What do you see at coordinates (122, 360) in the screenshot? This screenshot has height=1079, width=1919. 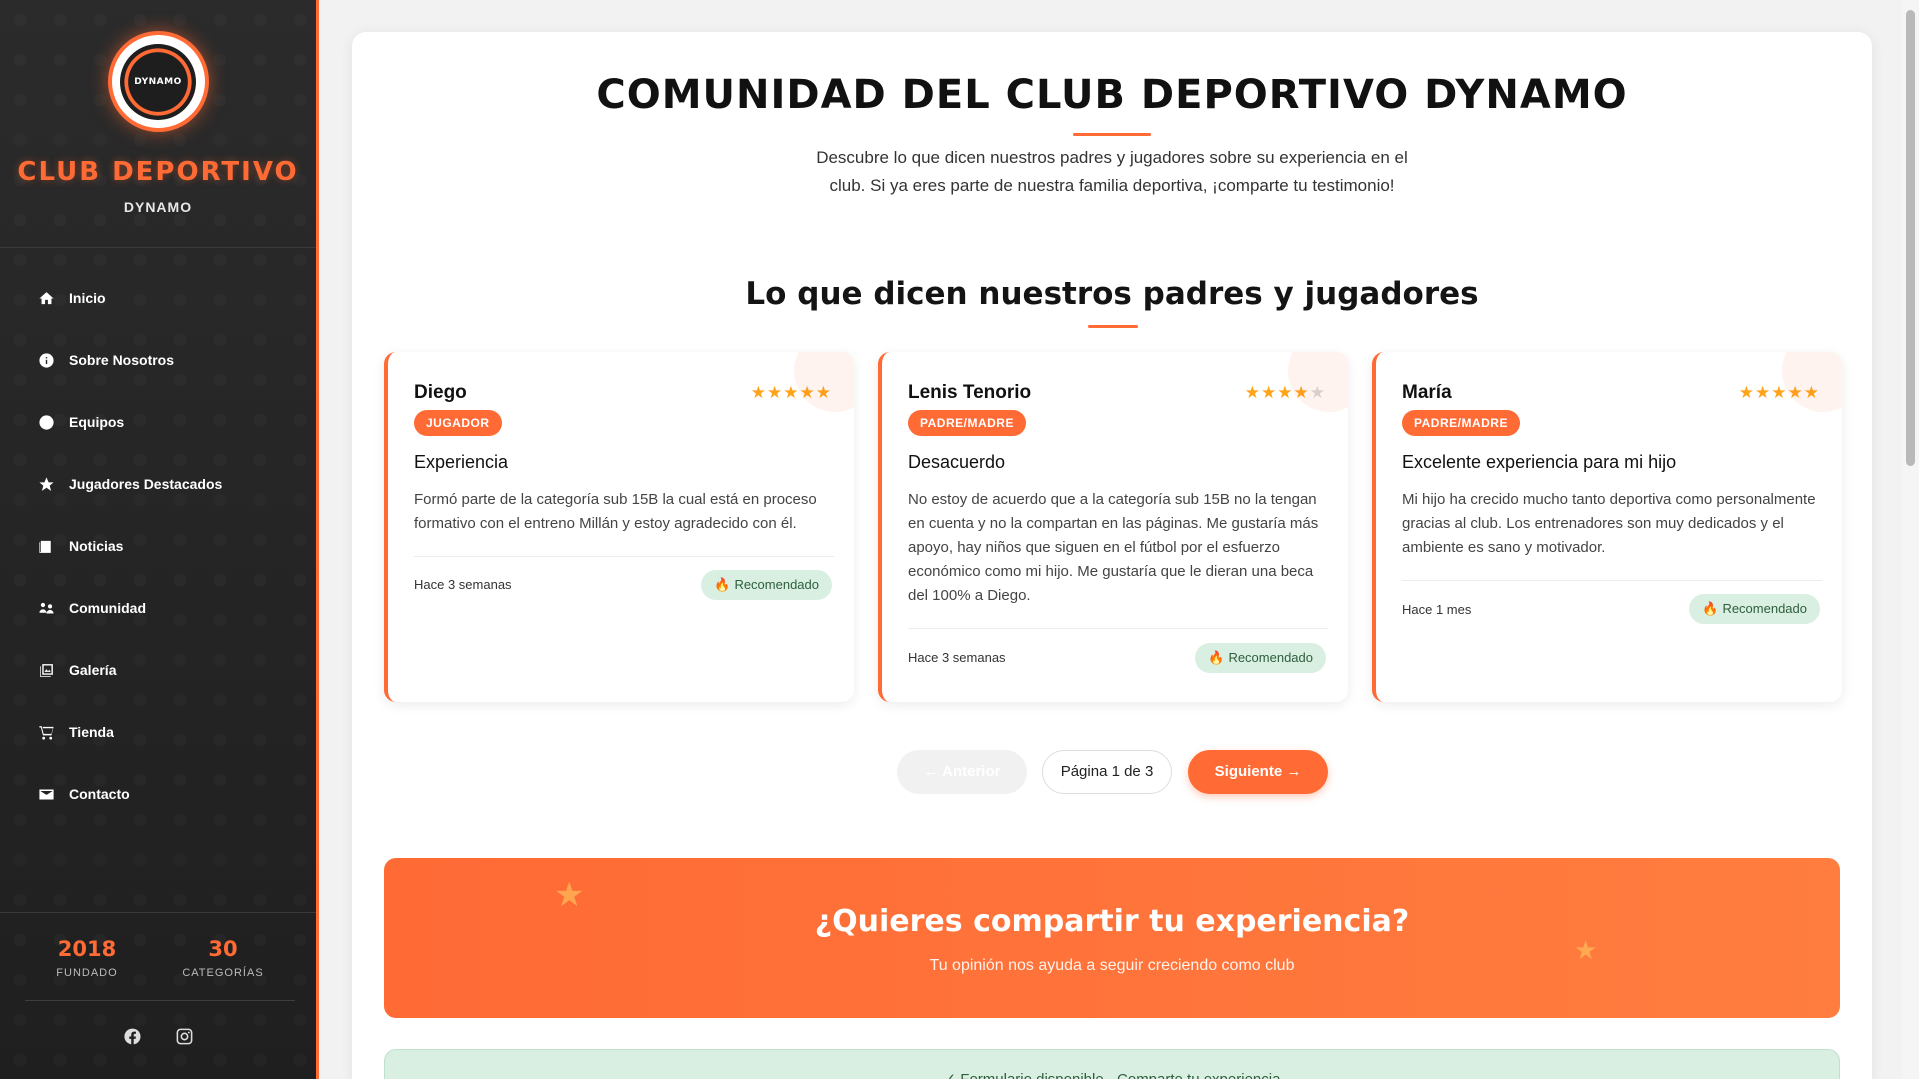 I see `sidebar-item-label: Sobre Nosotros` at bounding box center [122, 360].